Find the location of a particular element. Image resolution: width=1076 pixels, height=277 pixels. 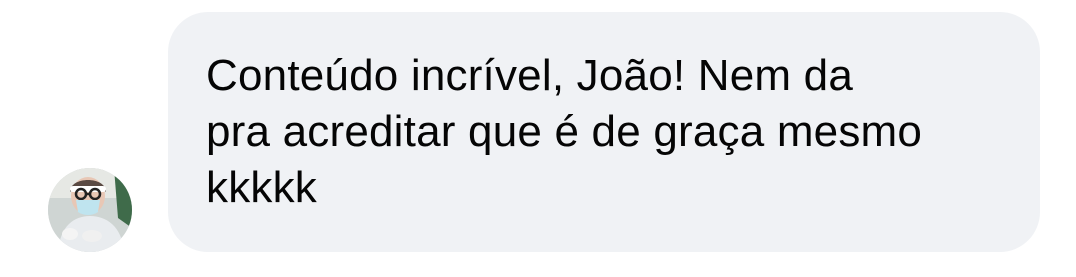

user-avatar-photo-icon is located at coordinates (90, 210).